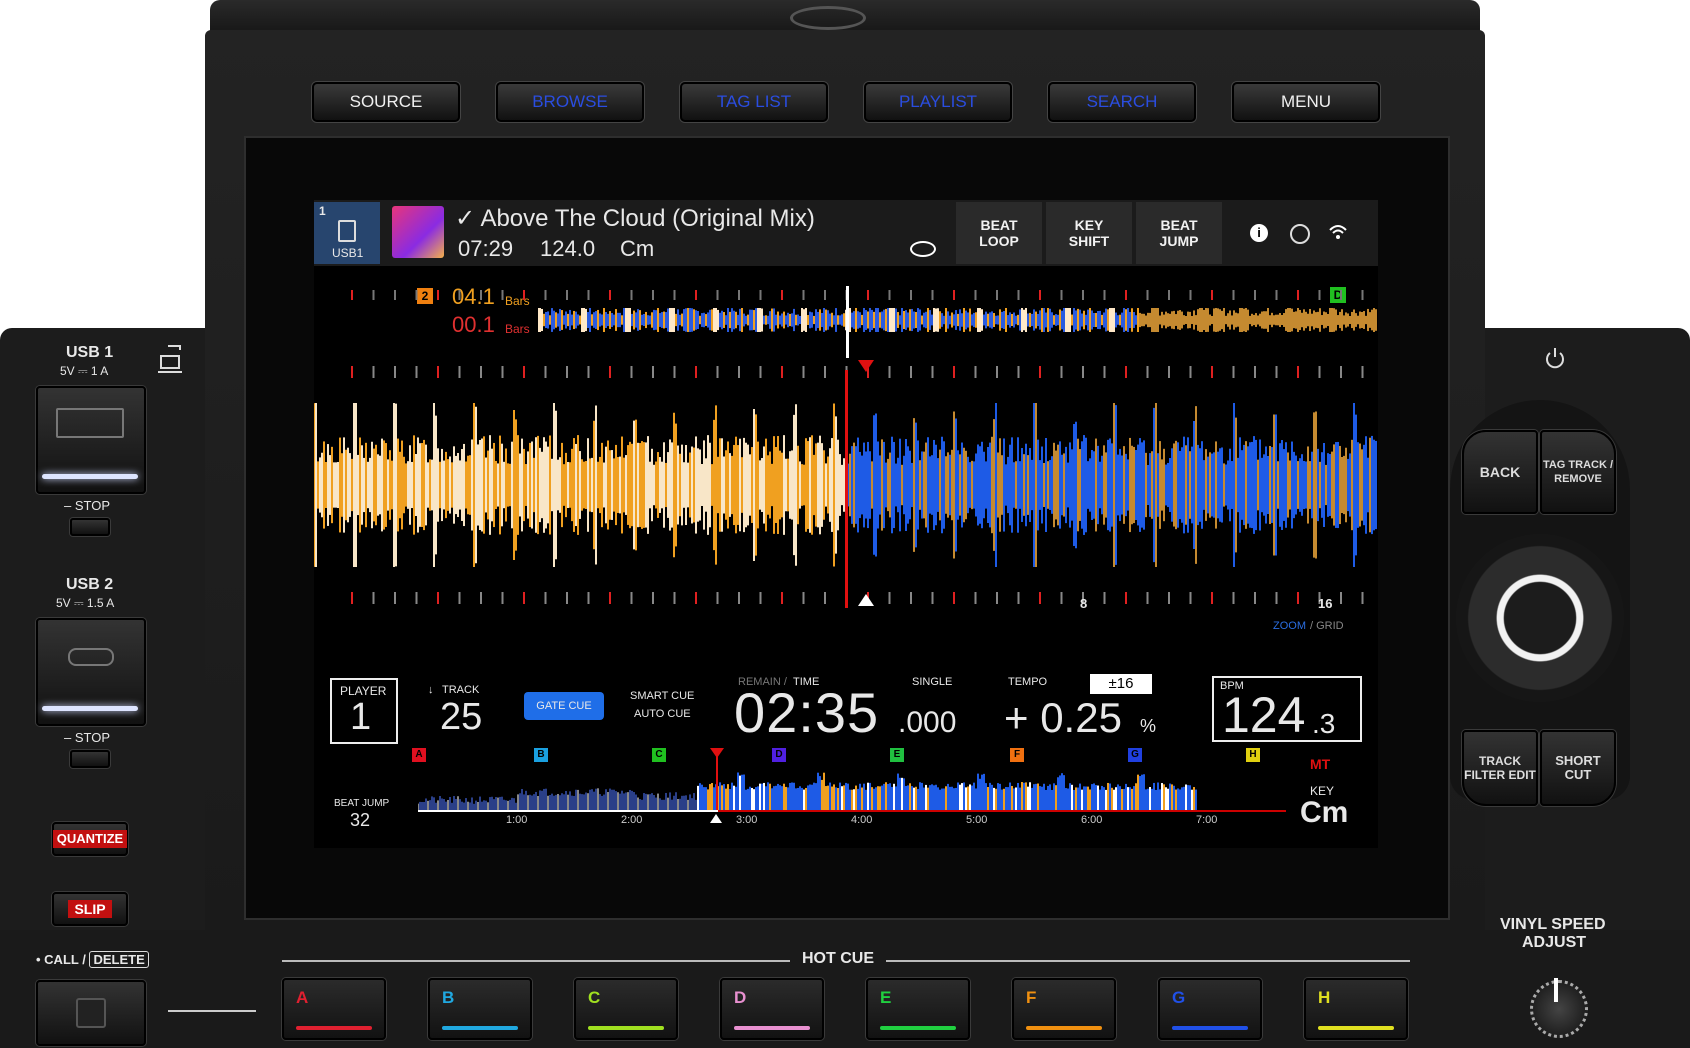 The image size is (1690, 1048). What do you see at coordinates (626, 1009) in the screenshot?
I see `hot-cue-pad-c: C` at bounding box center [626, 1009].